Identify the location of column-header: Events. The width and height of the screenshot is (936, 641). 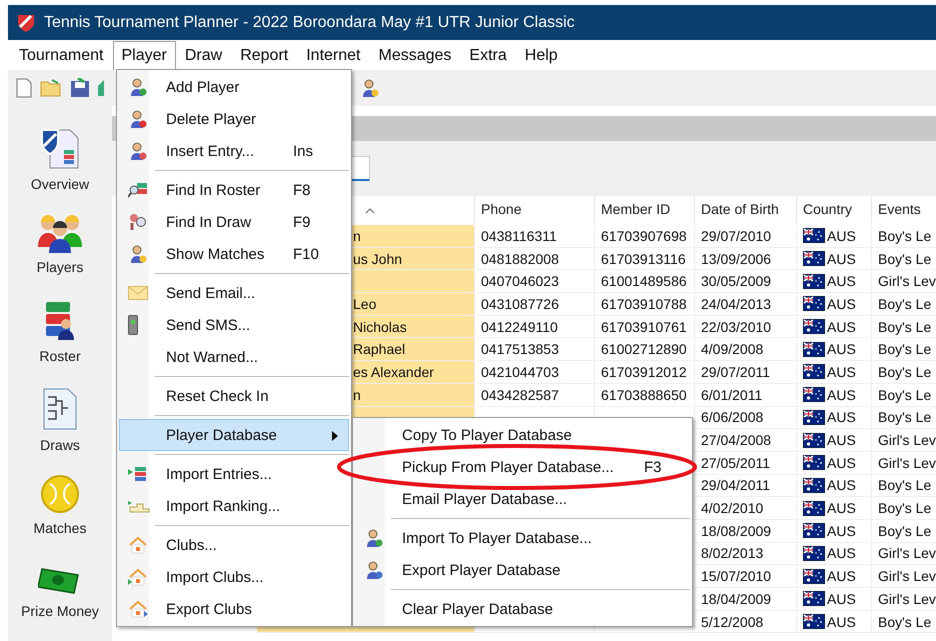
(904, 209).